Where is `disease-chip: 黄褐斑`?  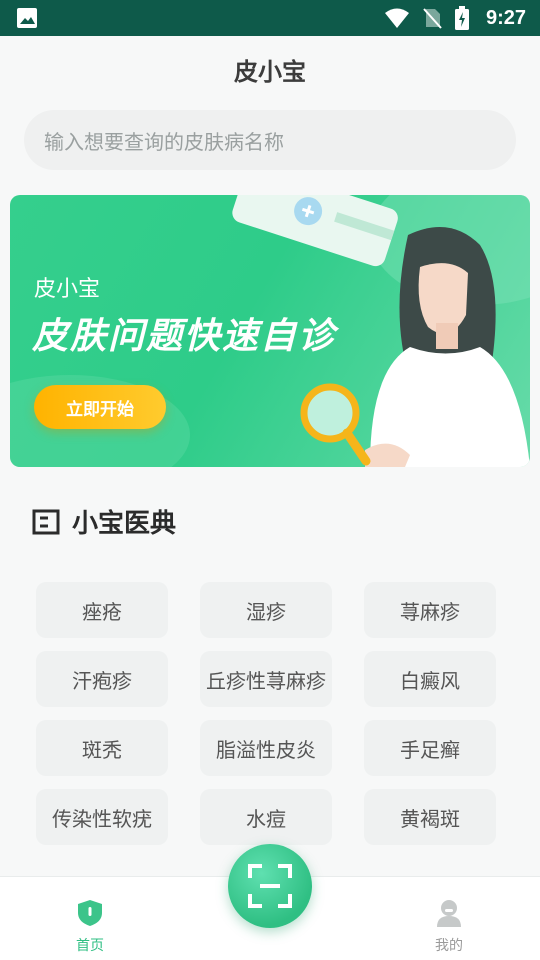 disease-chip: 黄褐斑 is located at coordinates (430, 817).